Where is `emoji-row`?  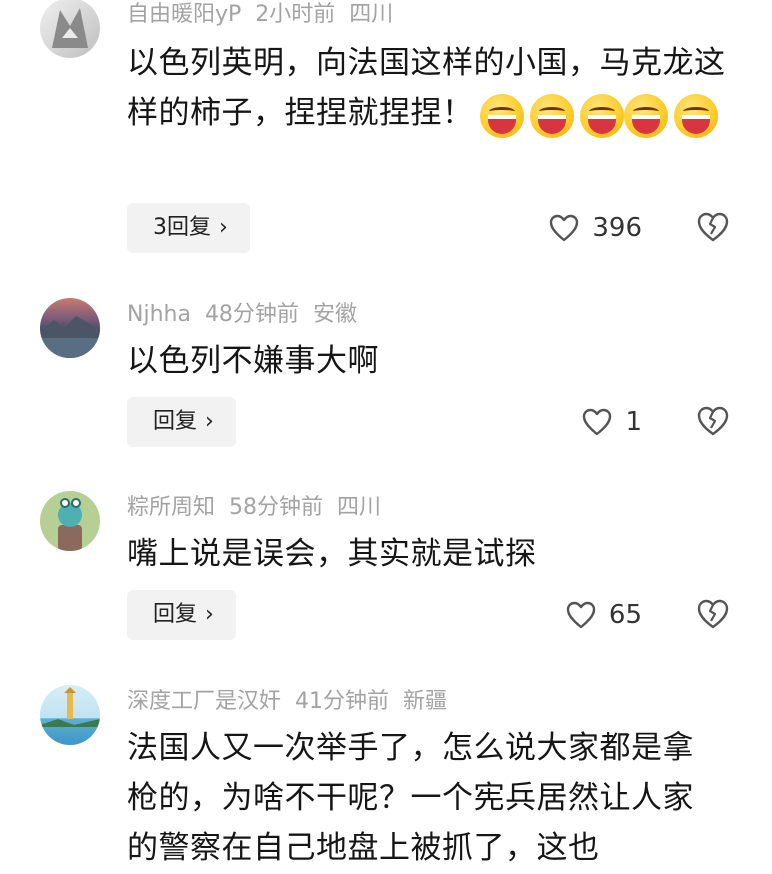
emoji-row is located at coordinates (596, 115).